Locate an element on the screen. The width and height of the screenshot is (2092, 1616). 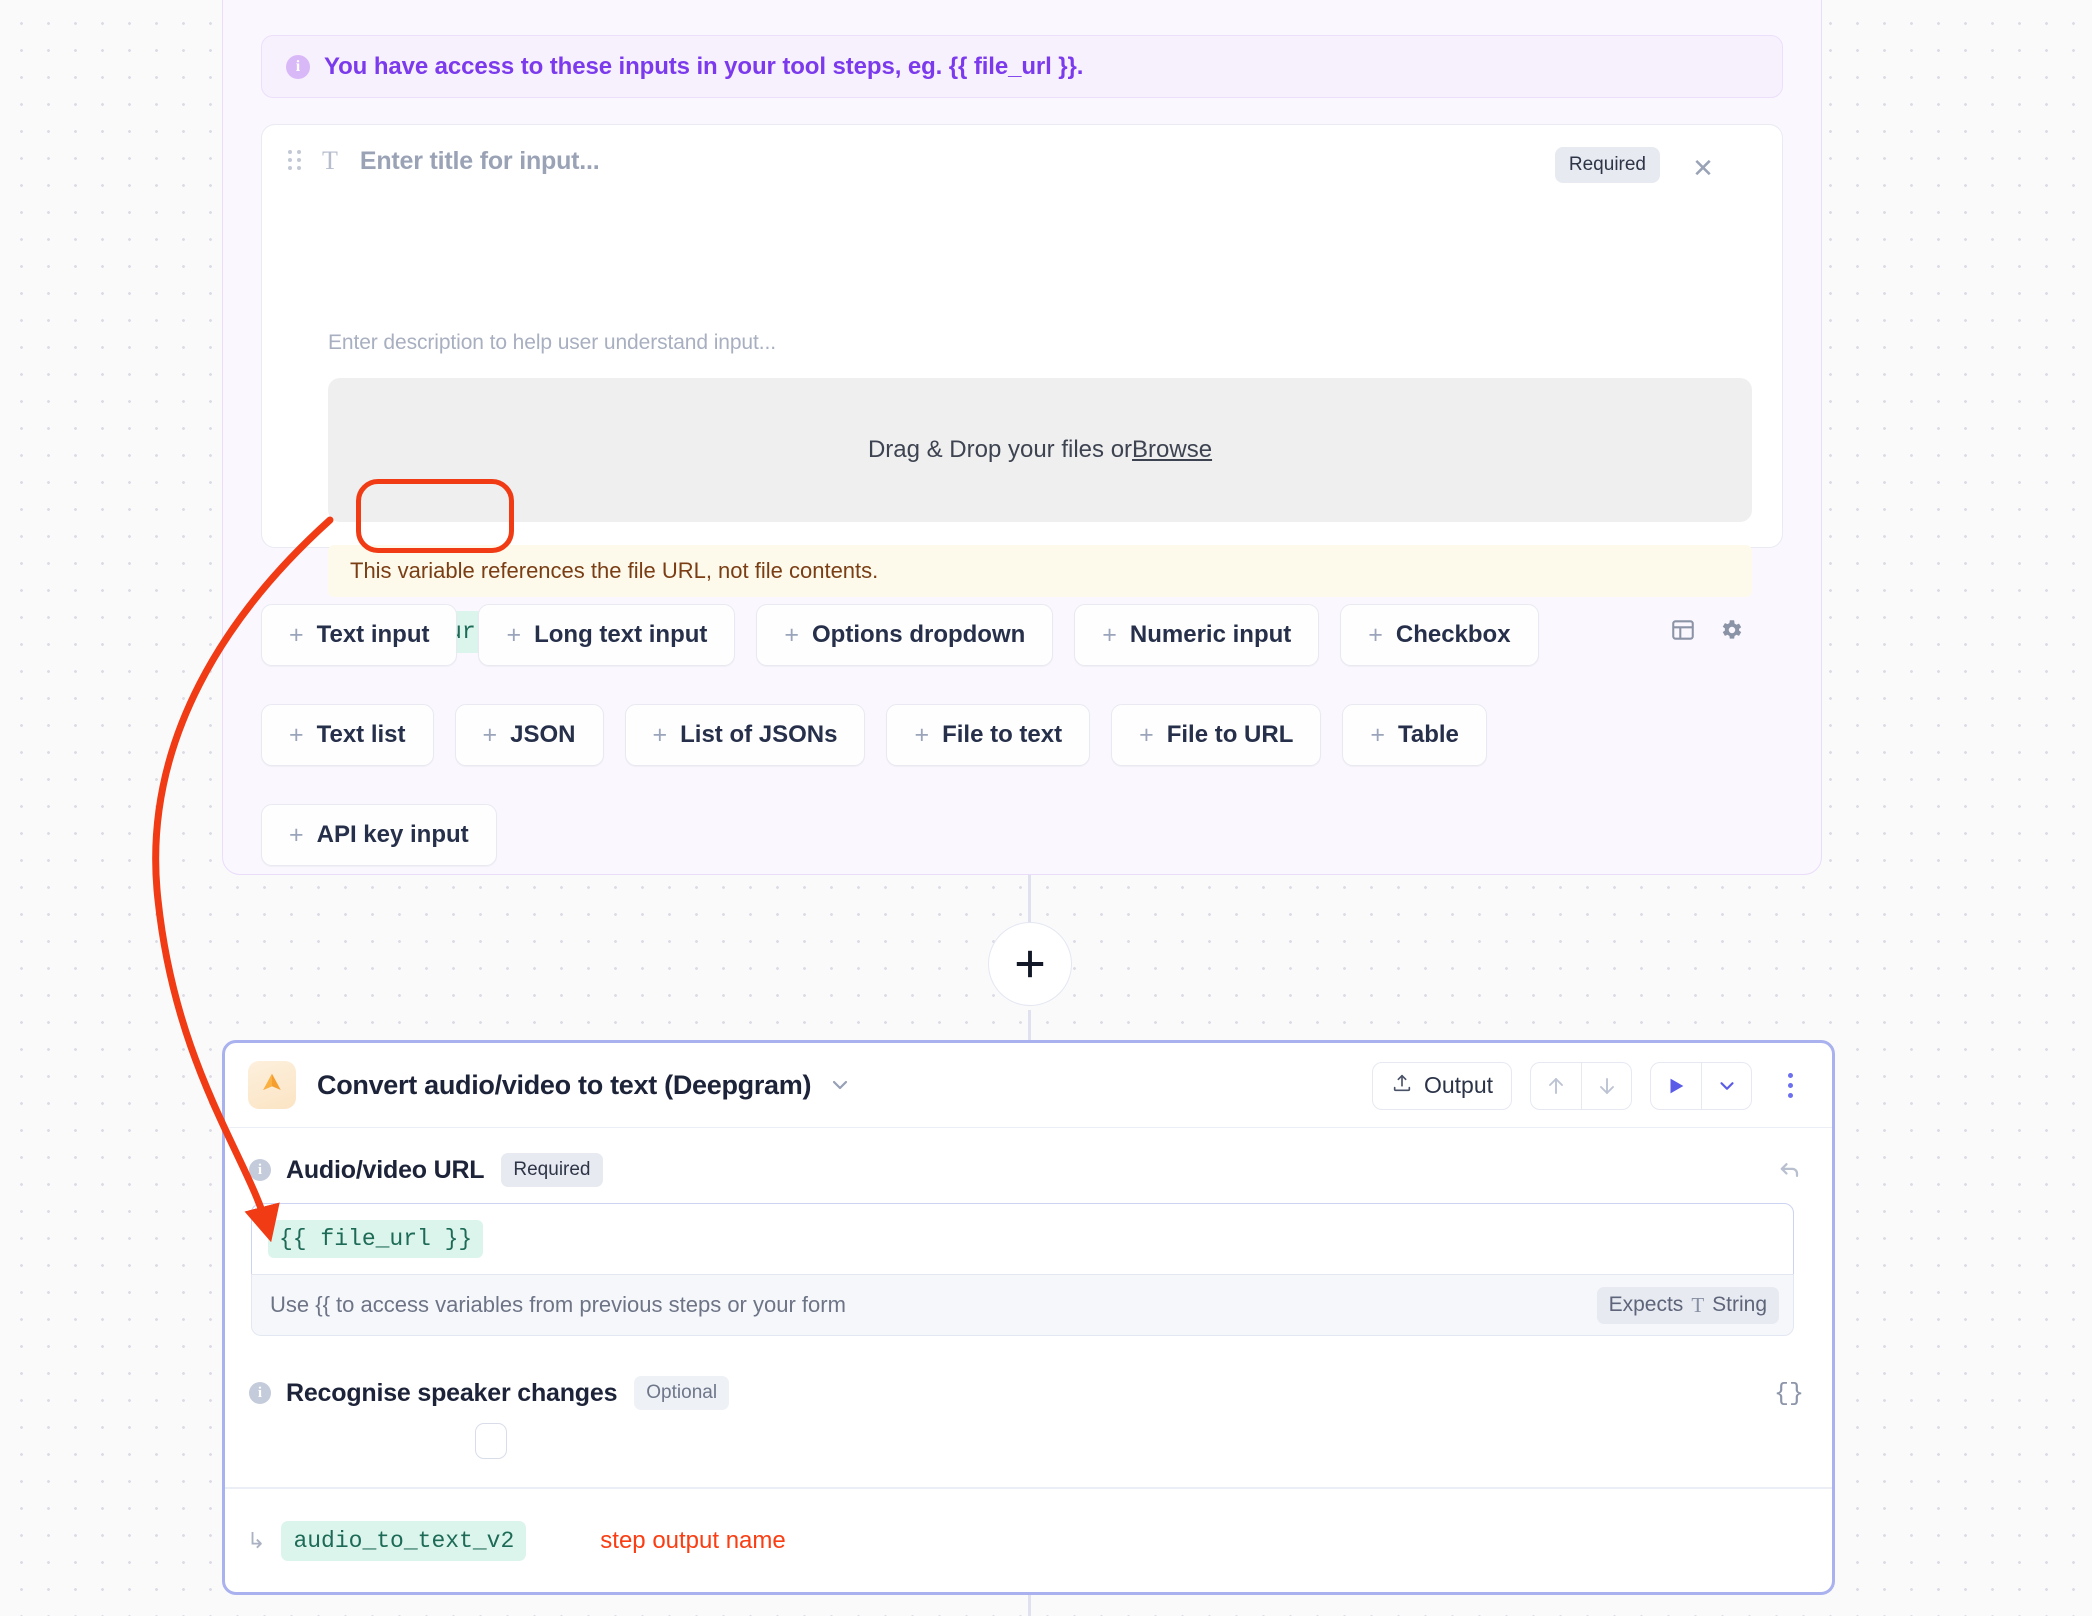
add-checkbox-button: + Checkbox is located at coordinates (1439, 635).